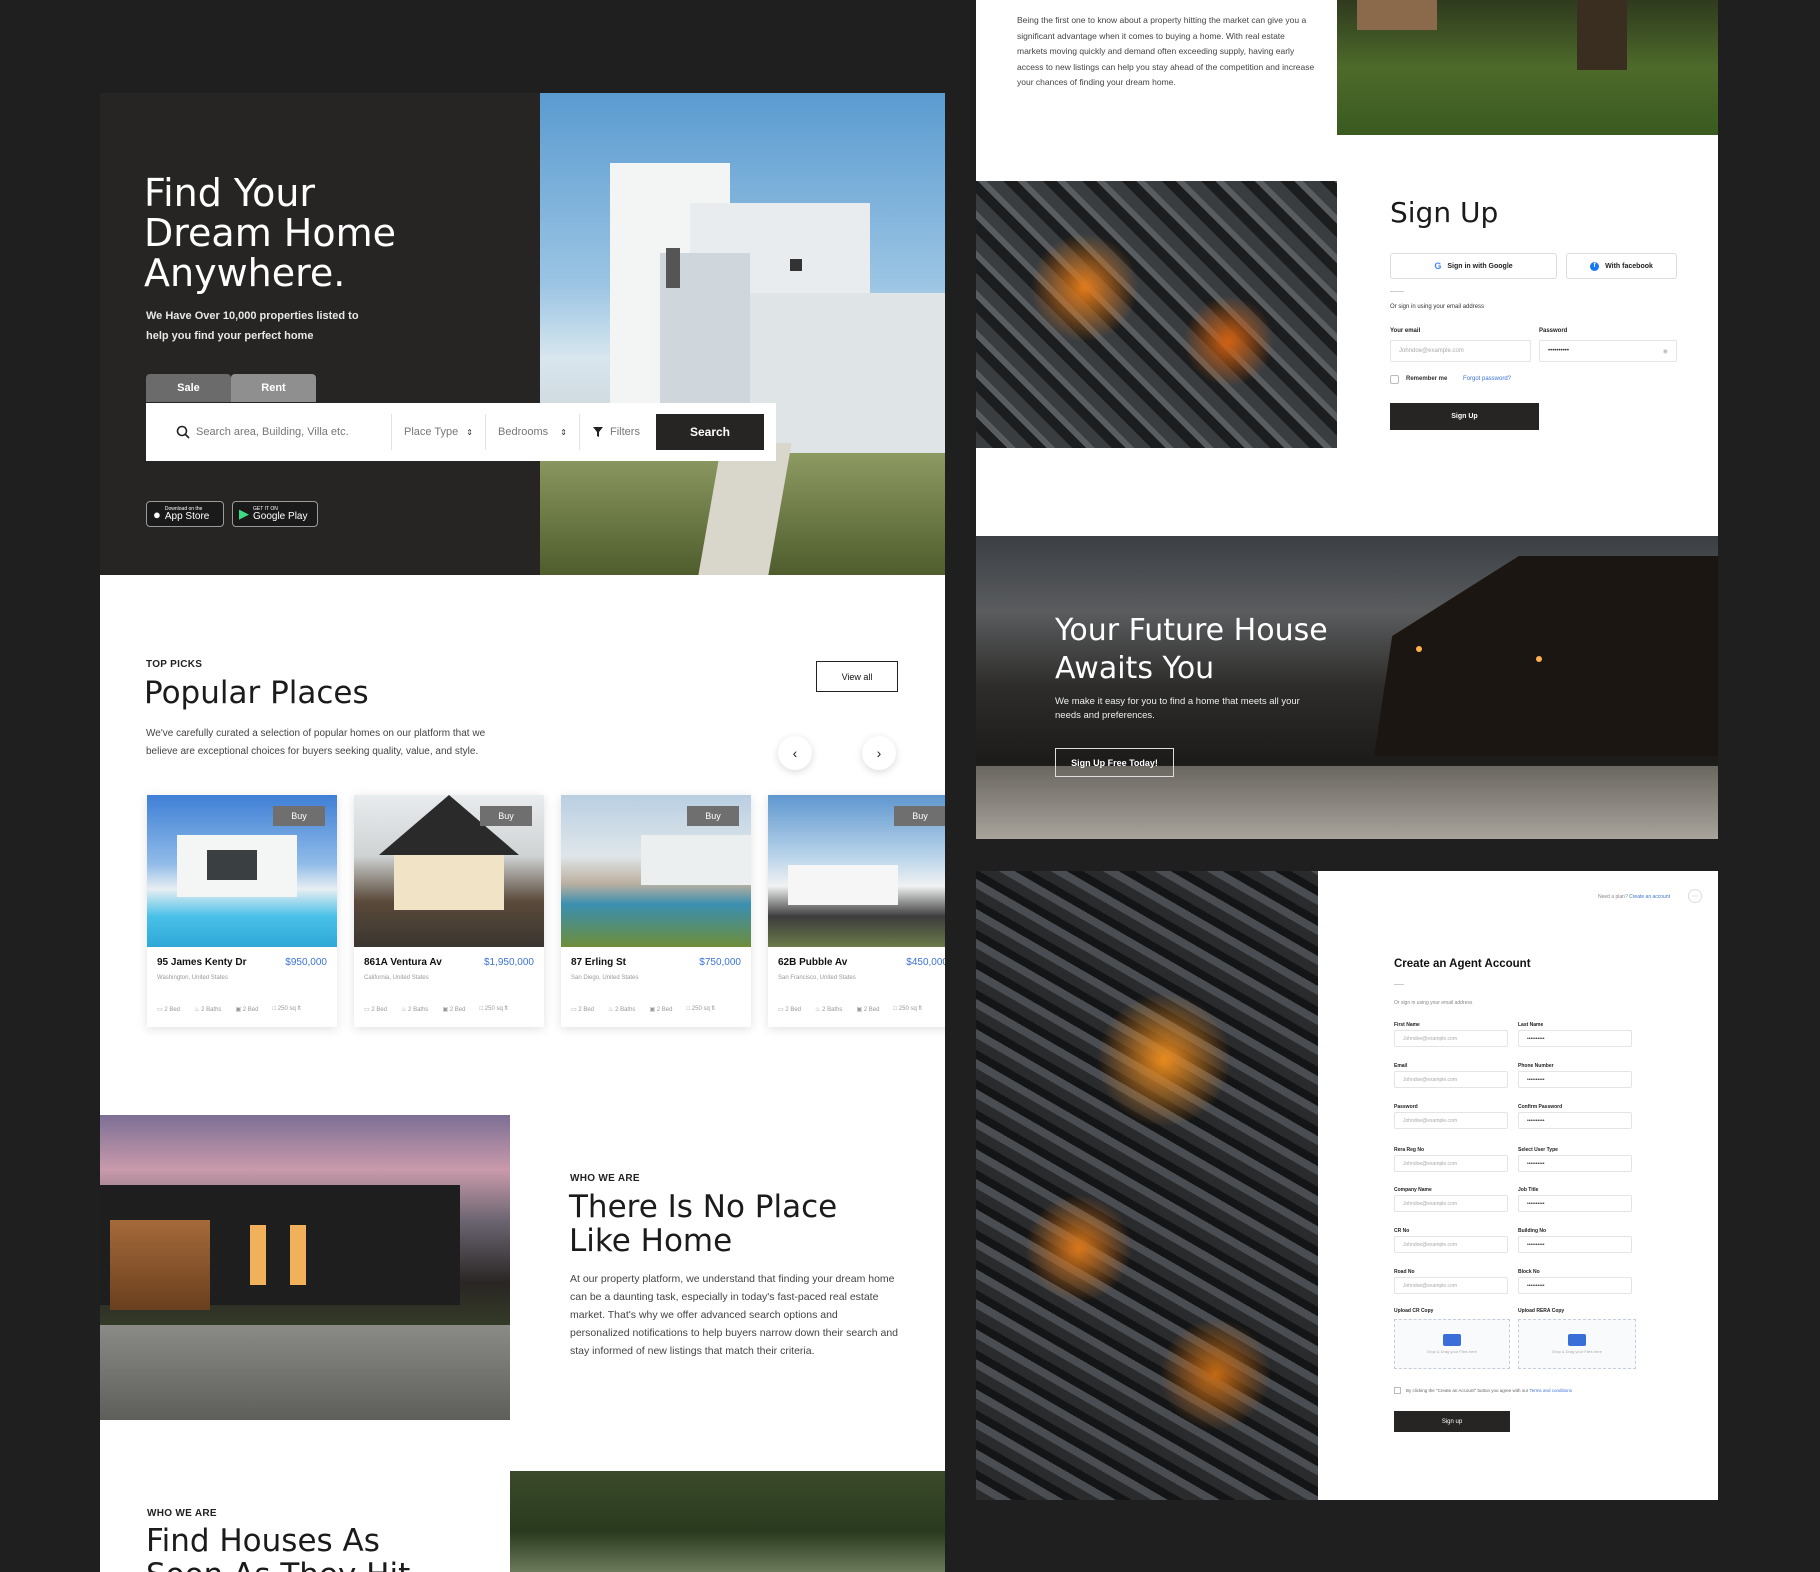  What do you see at coordinates (1528, 1190) in the screenshot?
I see `field-label: Job Title` at bounding box center [1528, 1190].